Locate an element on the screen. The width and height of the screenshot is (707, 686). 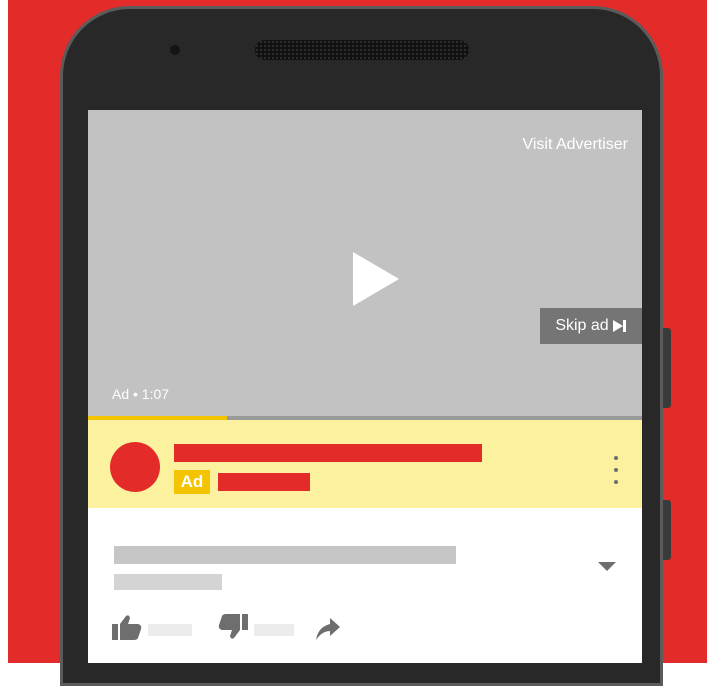
skip-ad-button: Skip ad is located at coordinates (591, 326).